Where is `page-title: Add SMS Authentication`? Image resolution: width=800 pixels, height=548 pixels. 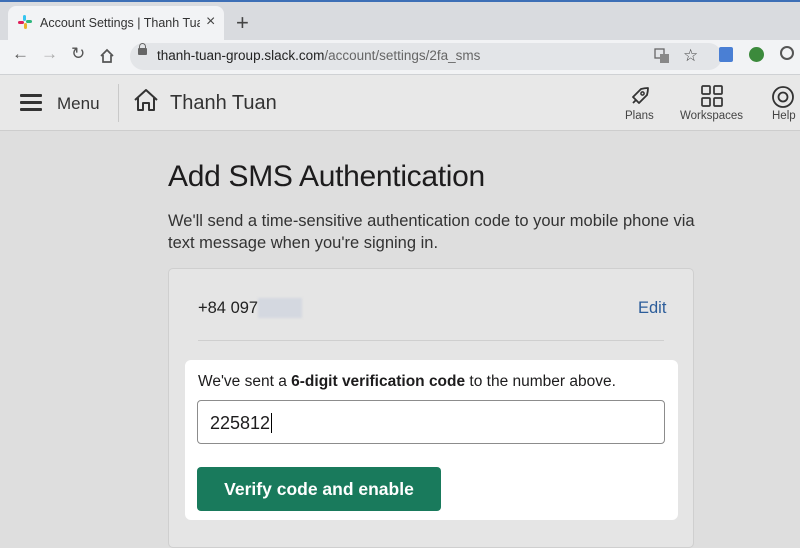 page-title: Add SMS Authentication is located at coordinates (326, 176).